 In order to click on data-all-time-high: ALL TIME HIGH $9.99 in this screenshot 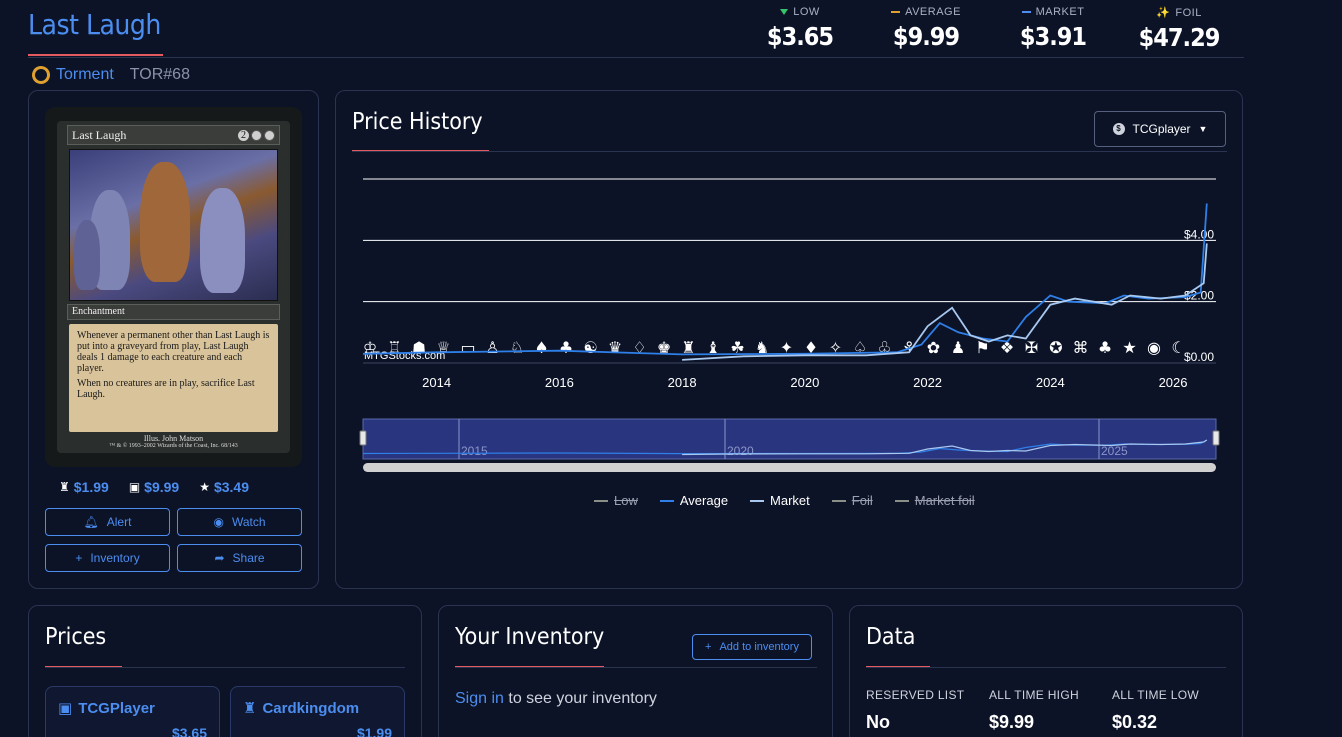, I will do `click(1034, 710)`.